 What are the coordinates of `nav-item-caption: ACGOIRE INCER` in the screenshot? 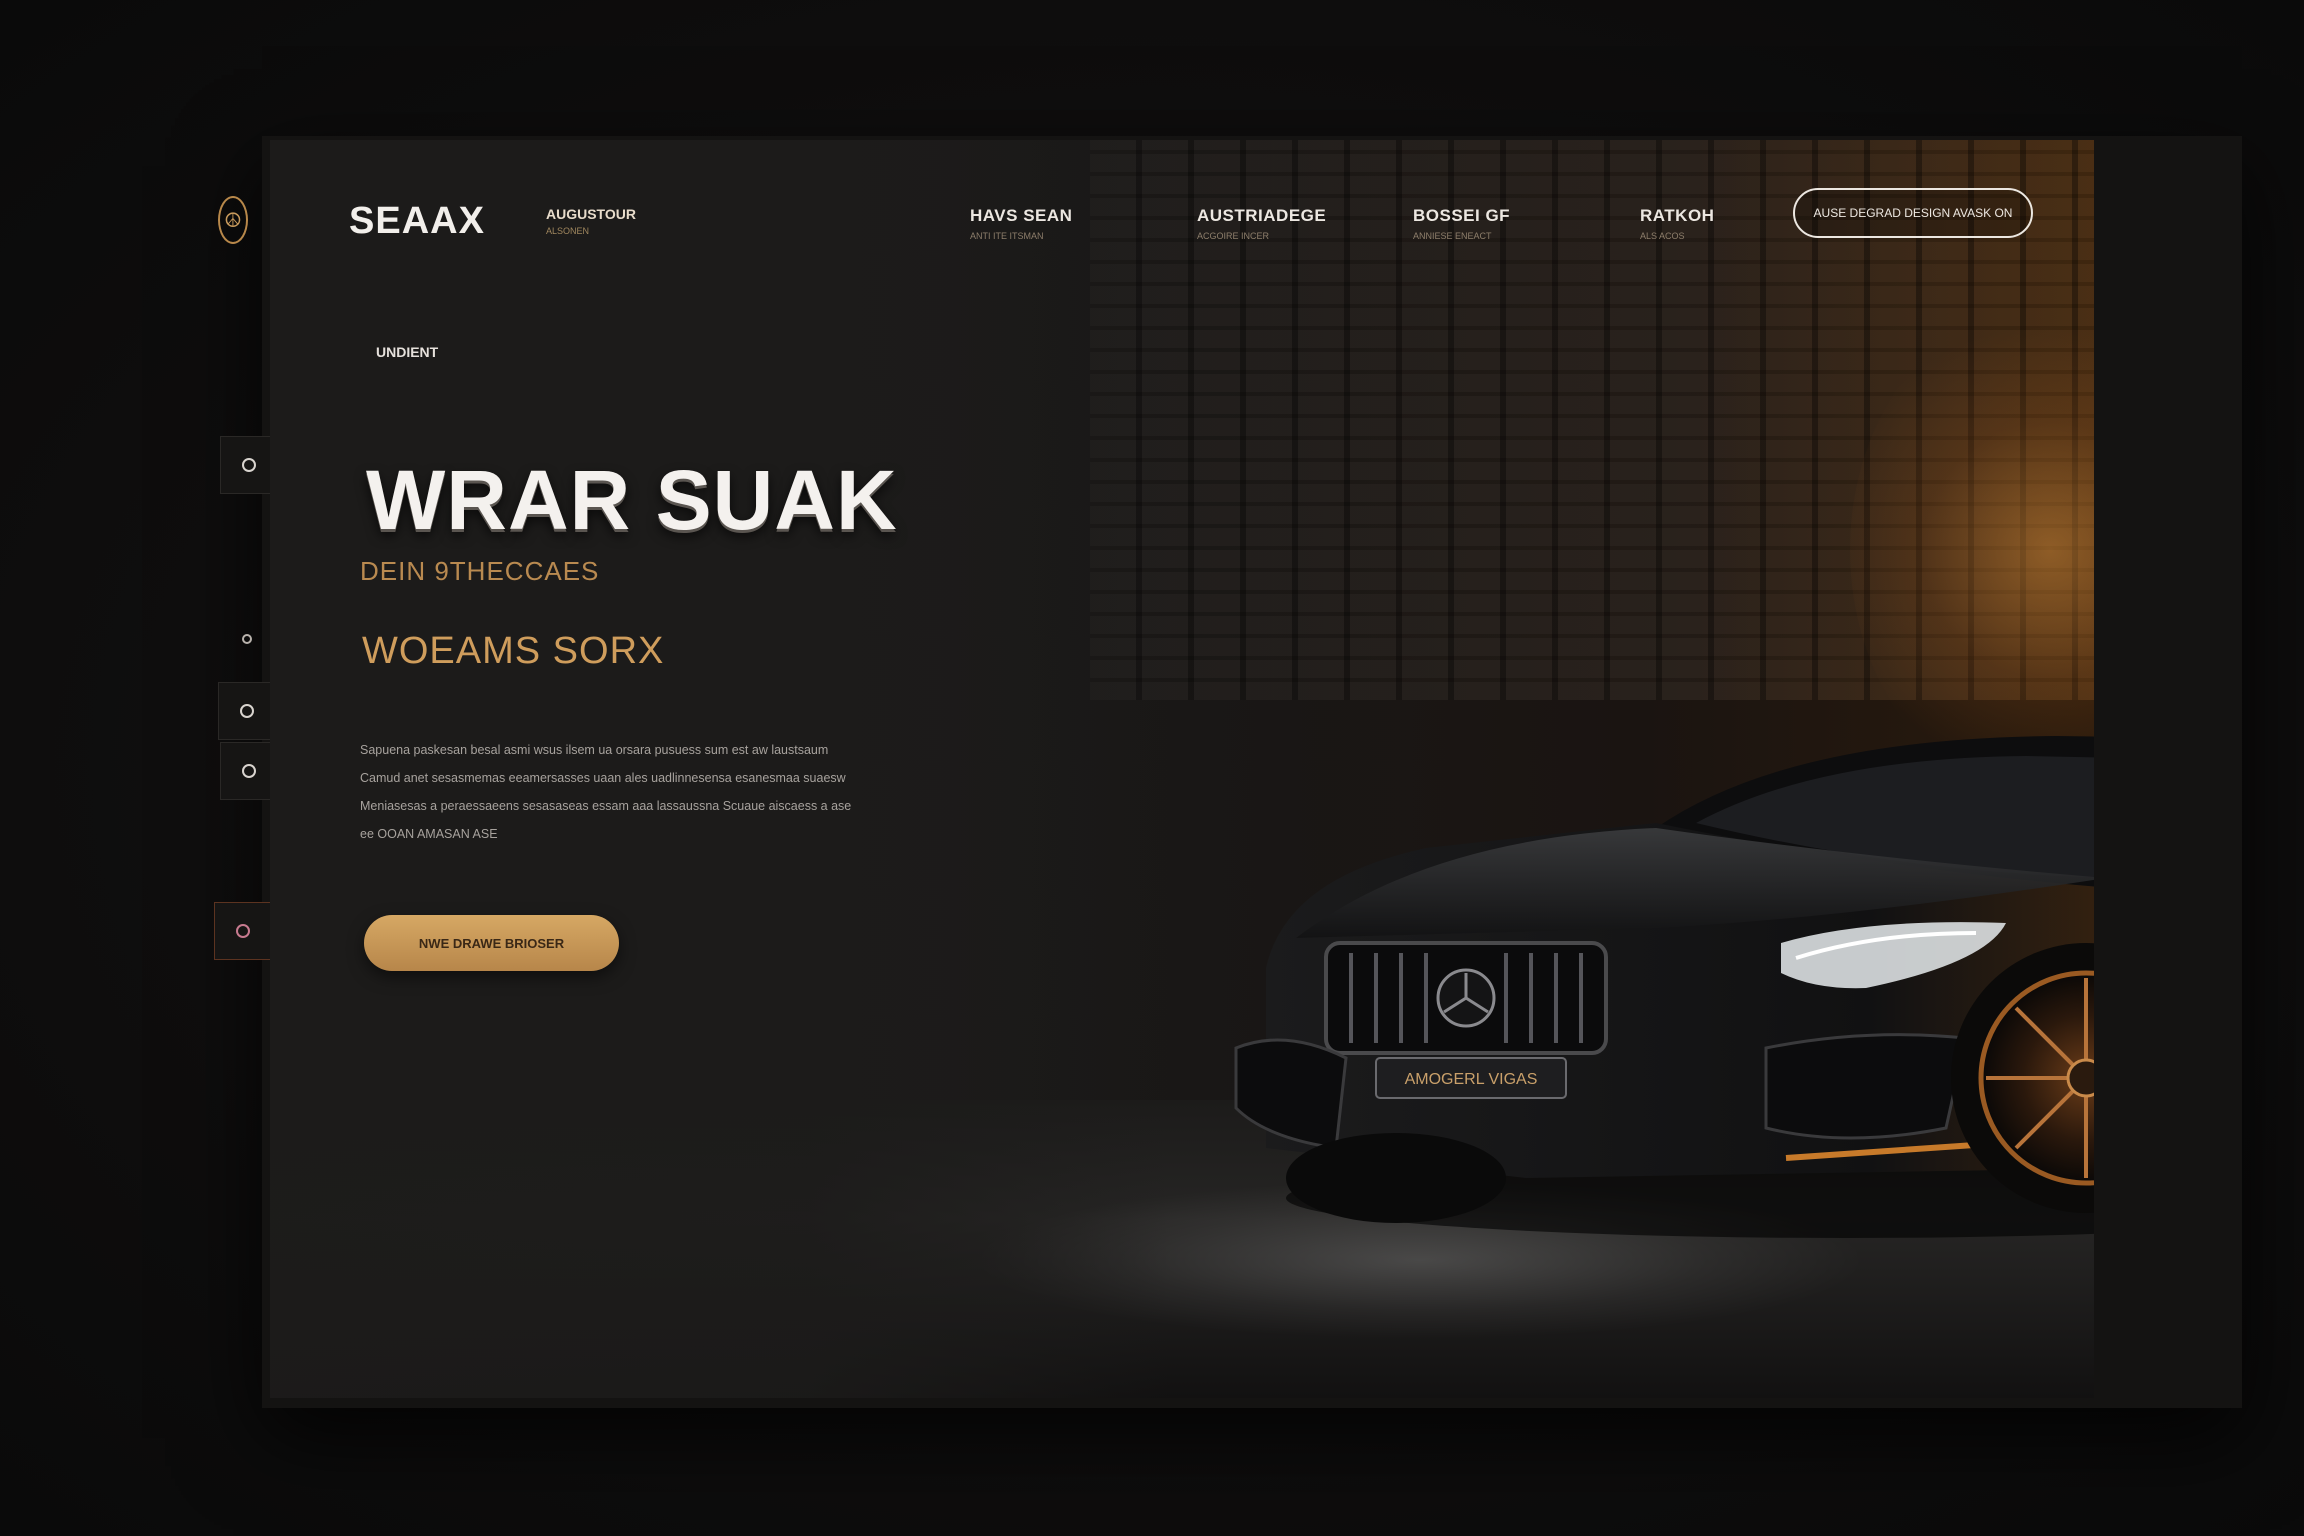 It's located at (1233, 236).